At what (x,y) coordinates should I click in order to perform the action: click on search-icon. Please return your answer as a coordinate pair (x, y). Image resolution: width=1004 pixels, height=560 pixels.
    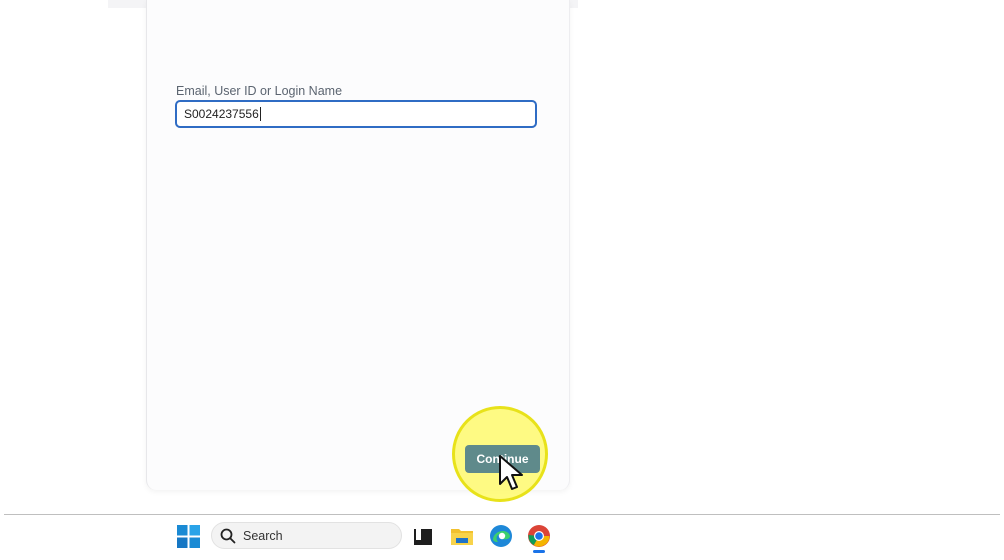
    Looking at the image, I should click on (228, 536).